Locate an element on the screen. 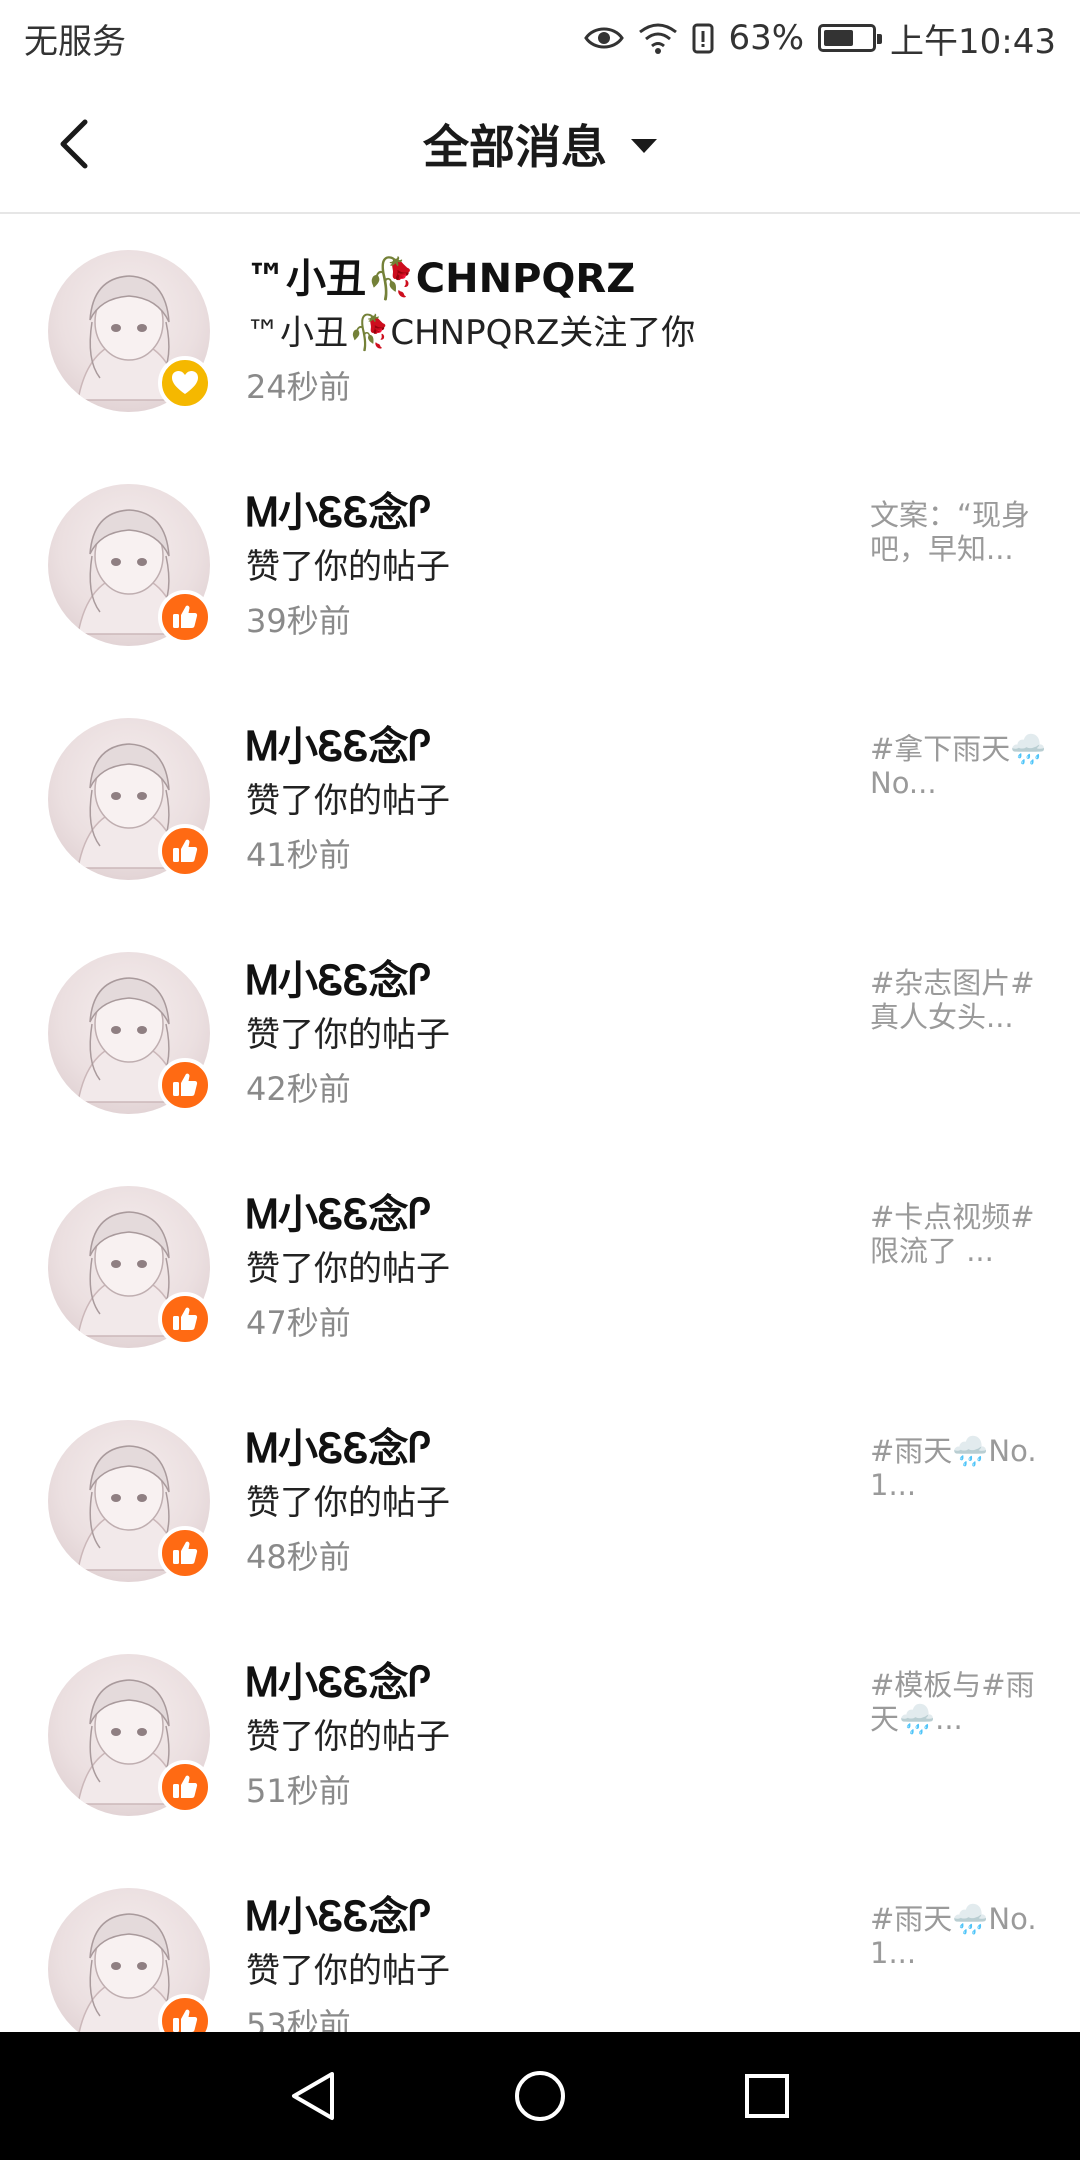 The height and width of the screenshot is (2160, 1080). heart-icon is located at coordinates (185, 382).